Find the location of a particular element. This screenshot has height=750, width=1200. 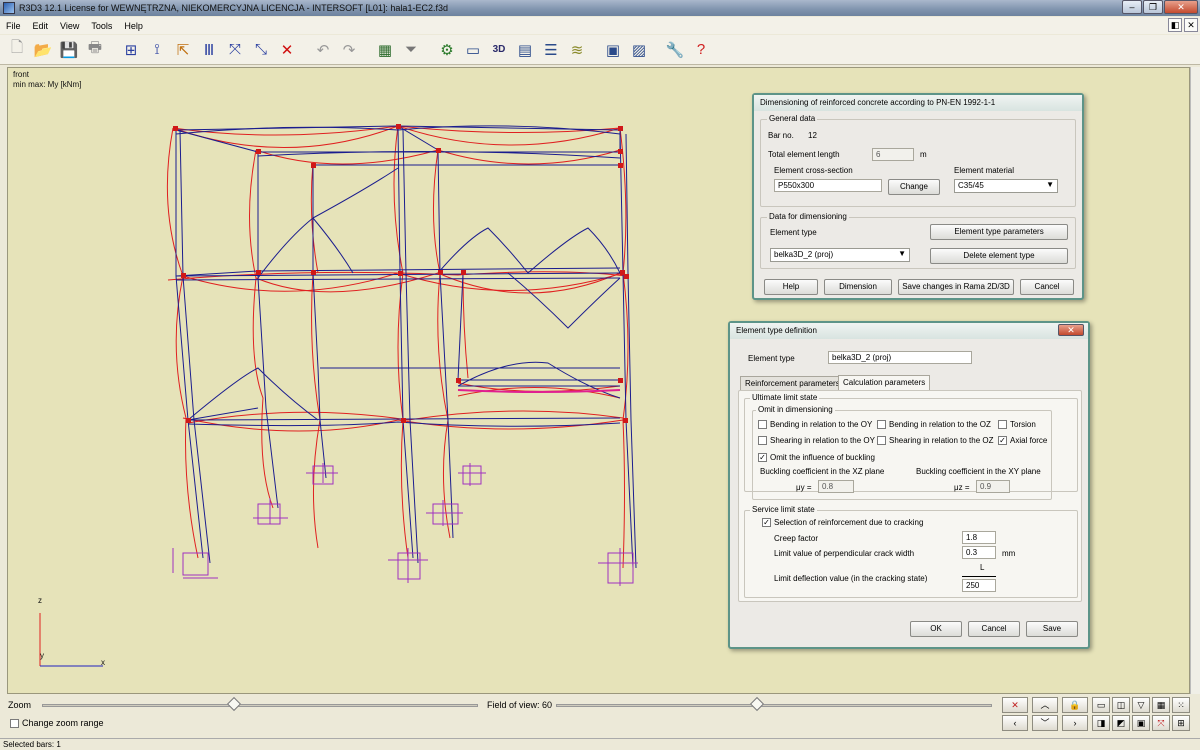

cracking-check-icon: ✓ is located at coordinates (766, 522).